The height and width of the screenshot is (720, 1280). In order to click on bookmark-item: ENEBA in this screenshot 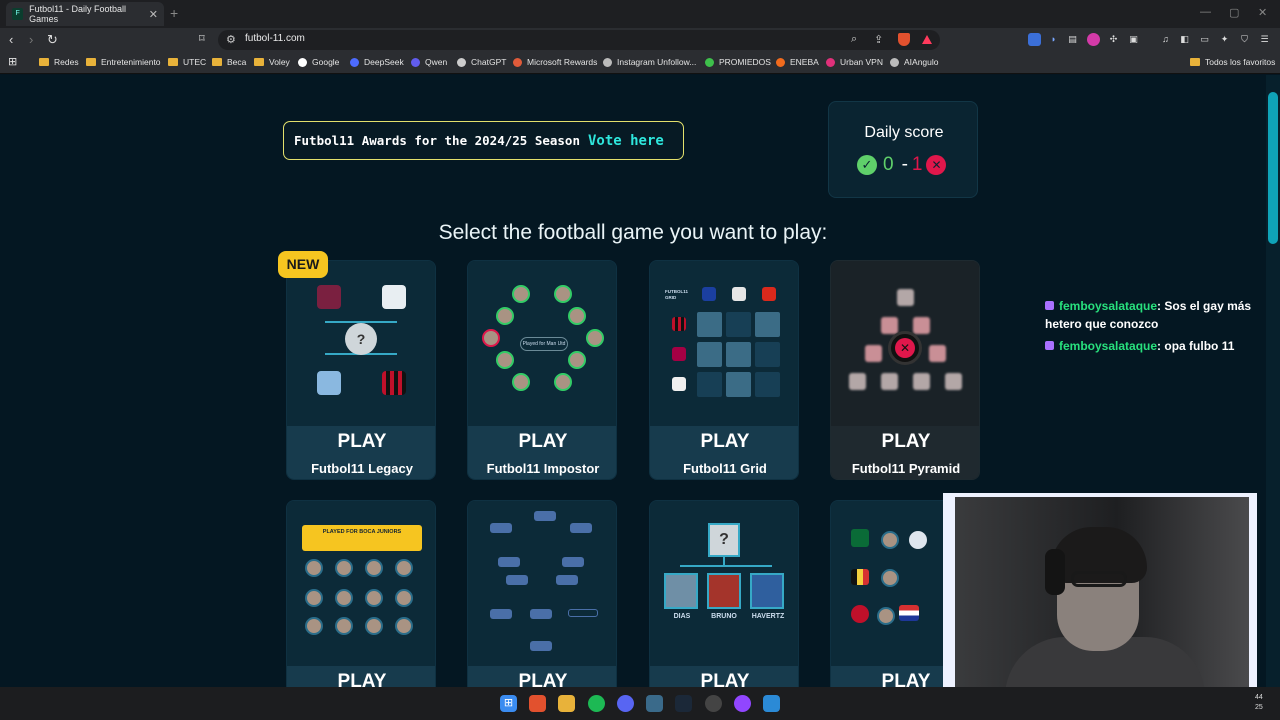, I will do `click(797, 62)`.